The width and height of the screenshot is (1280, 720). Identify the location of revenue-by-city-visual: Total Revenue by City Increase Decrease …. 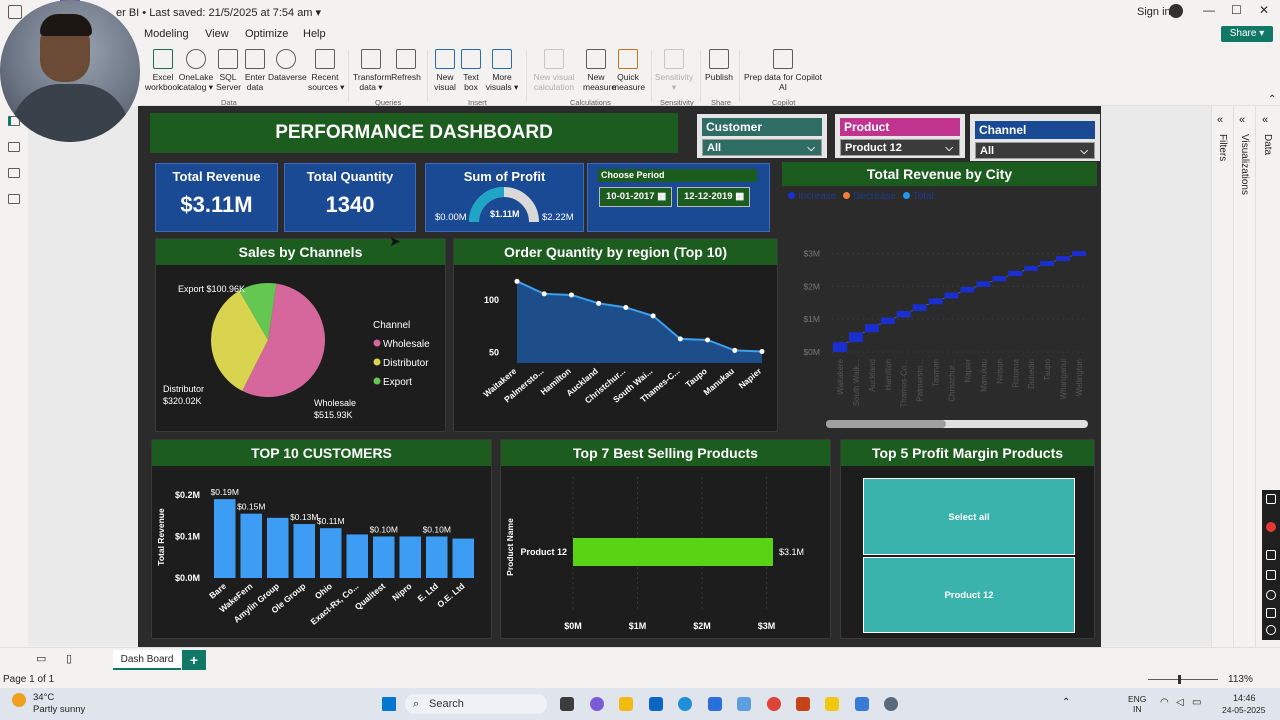
(939, 297).